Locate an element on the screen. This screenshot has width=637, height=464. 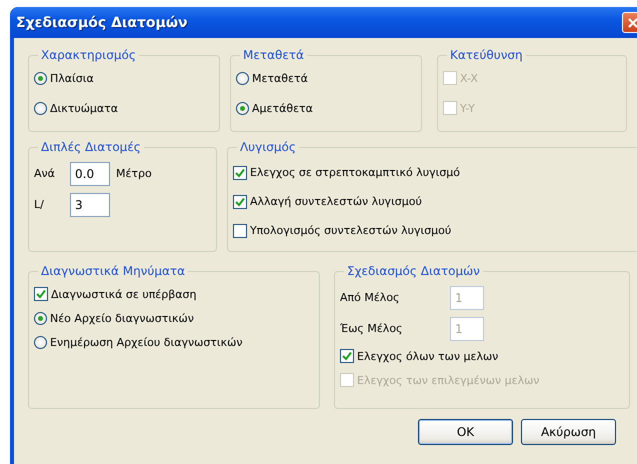
group-title: Κατεύθυνση is located at coordinates (486, 55).